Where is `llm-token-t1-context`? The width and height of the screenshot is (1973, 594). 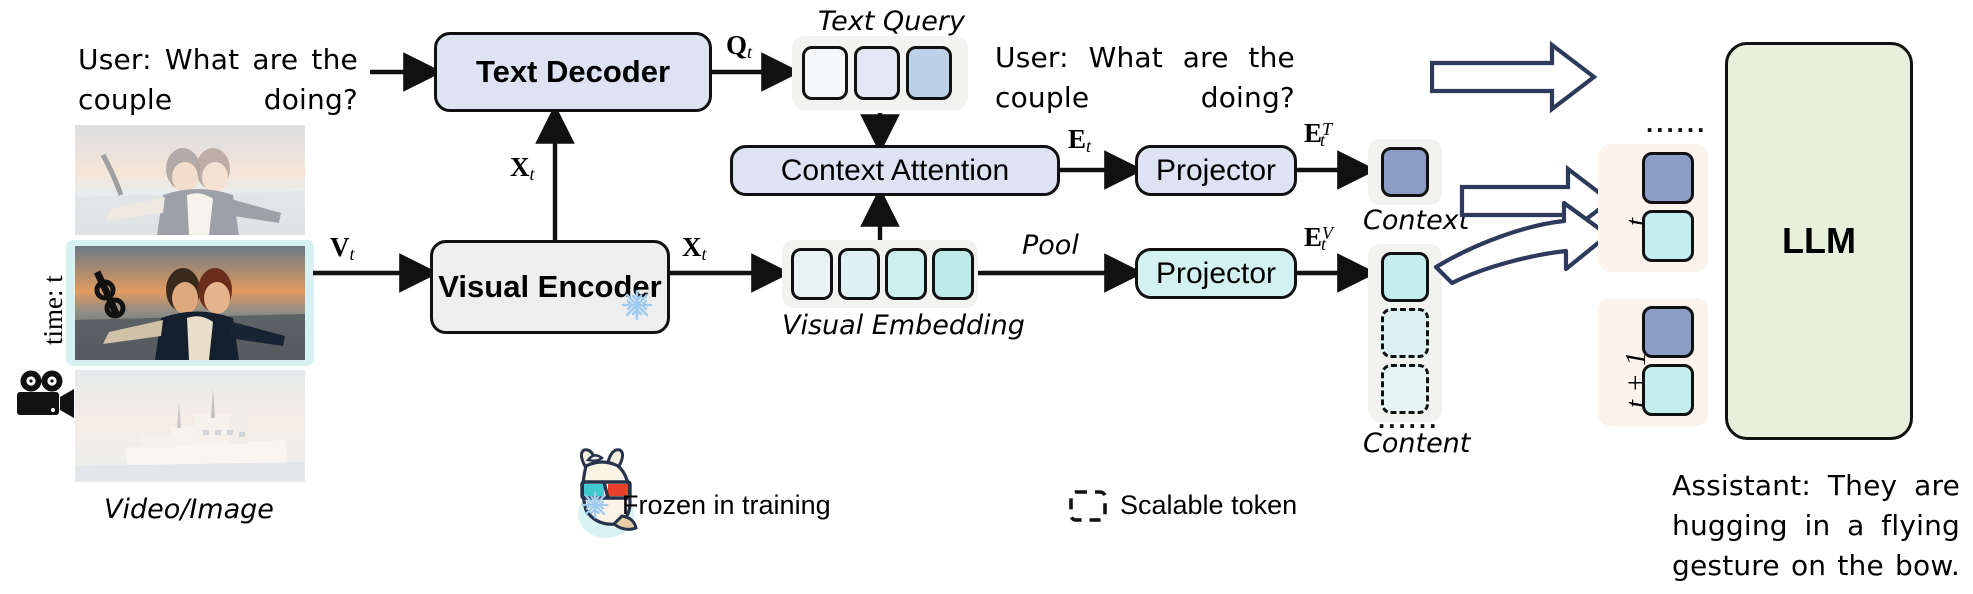
llm-token-t1-context is located at coordinates (1668, 332).